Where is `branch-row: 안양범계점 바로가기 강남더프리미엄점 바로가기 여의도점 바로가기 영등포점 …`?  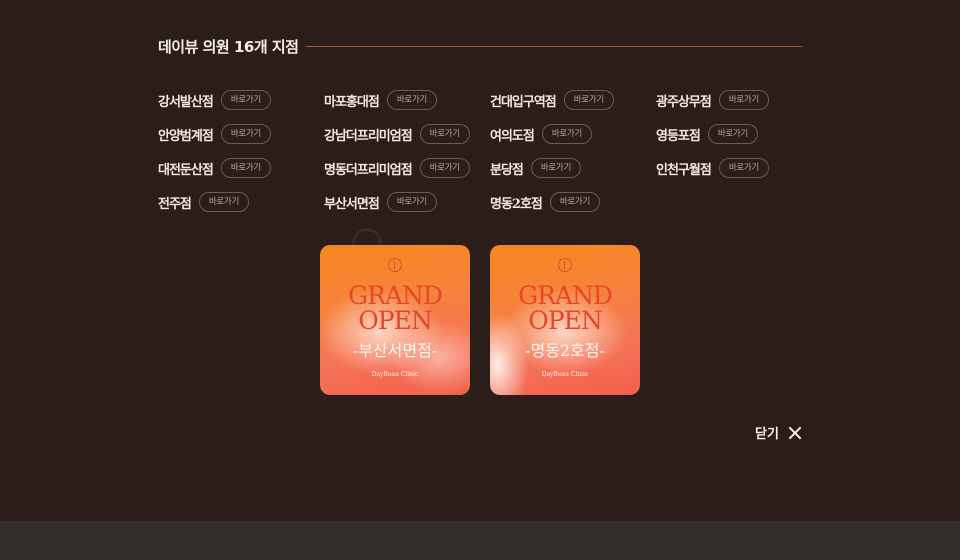
branch-row: 안양범계점 바로가기 강남더프리미엄점 바로가기 여의도점 바로가기 영등포점 … is located at coordinates (480, 139).